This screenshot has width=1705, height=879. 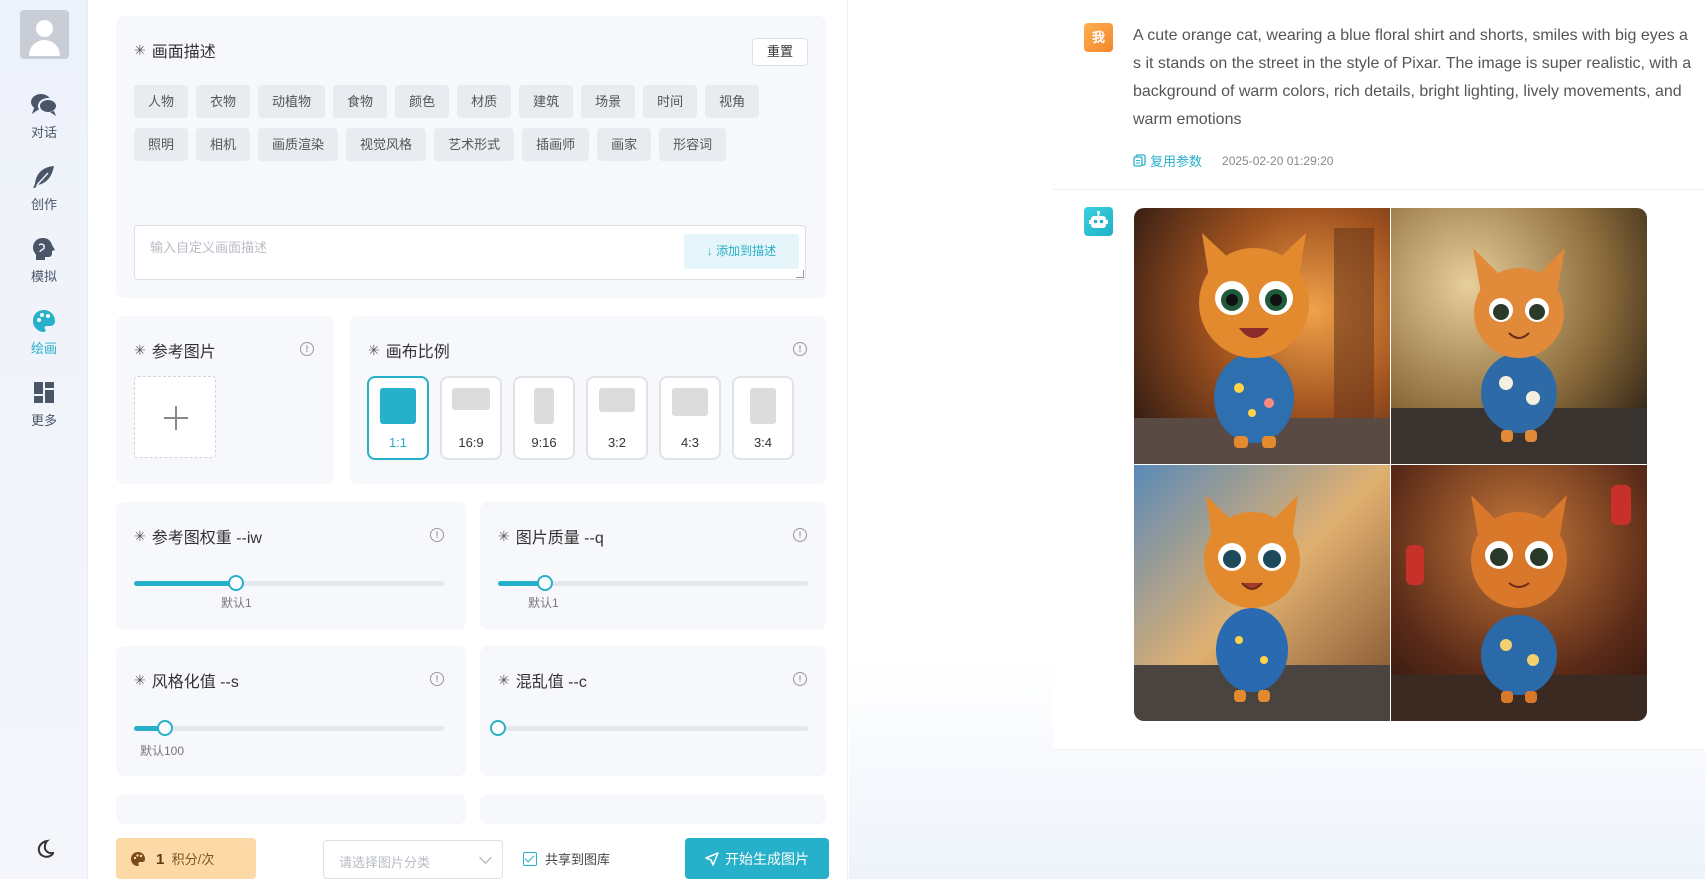 What do you see at coordinates (161, 101) in the screenshot?
I see `tag-button: 人物` at bounding box center [161, 101].